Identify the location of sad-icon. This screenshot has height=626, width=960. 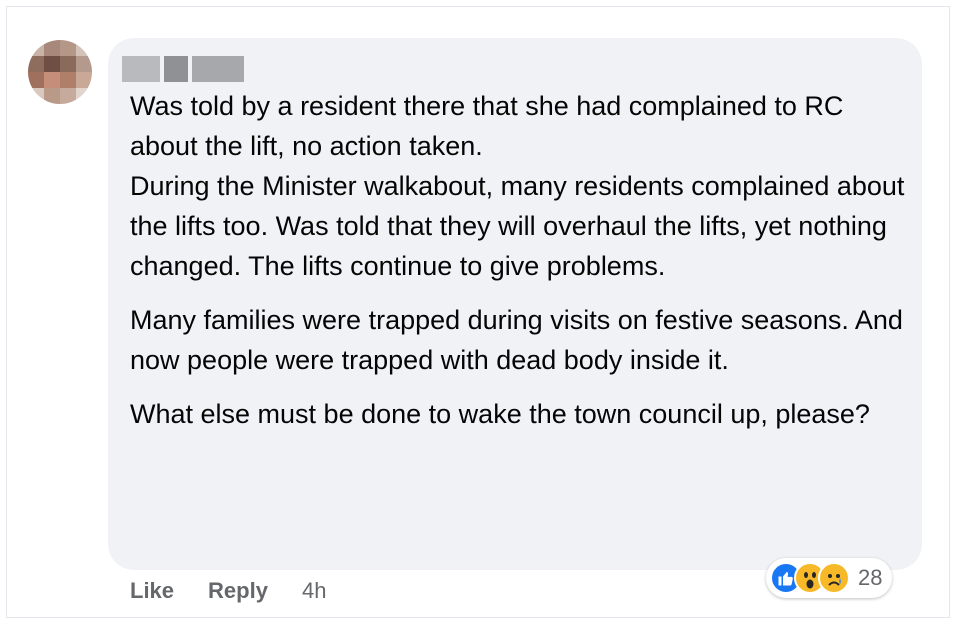
(834, 578).